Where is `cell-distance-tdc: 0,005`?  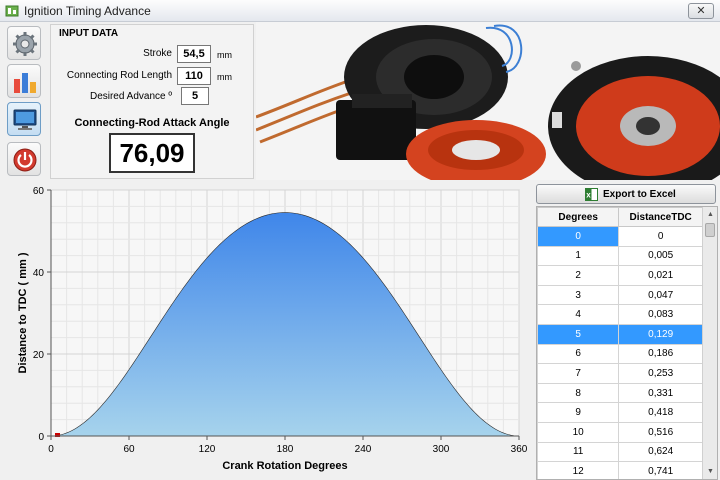 cell-distance-tdc: 0,005 is located at coordinates (660, 256).